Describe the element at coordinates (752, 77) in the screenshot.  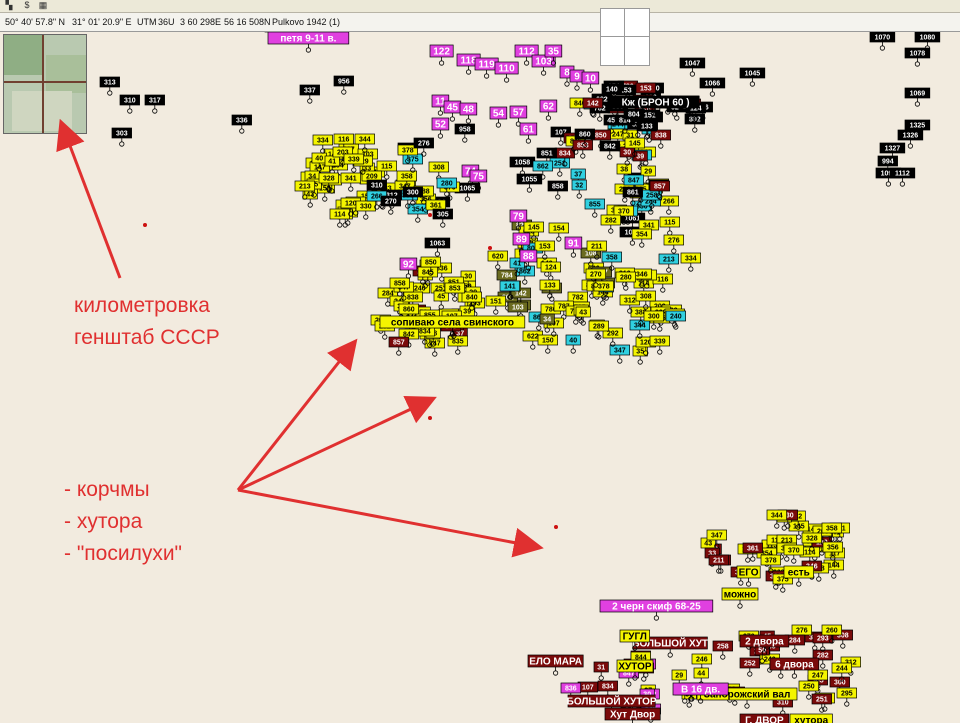
I see `map-marker: 1045` at that location.